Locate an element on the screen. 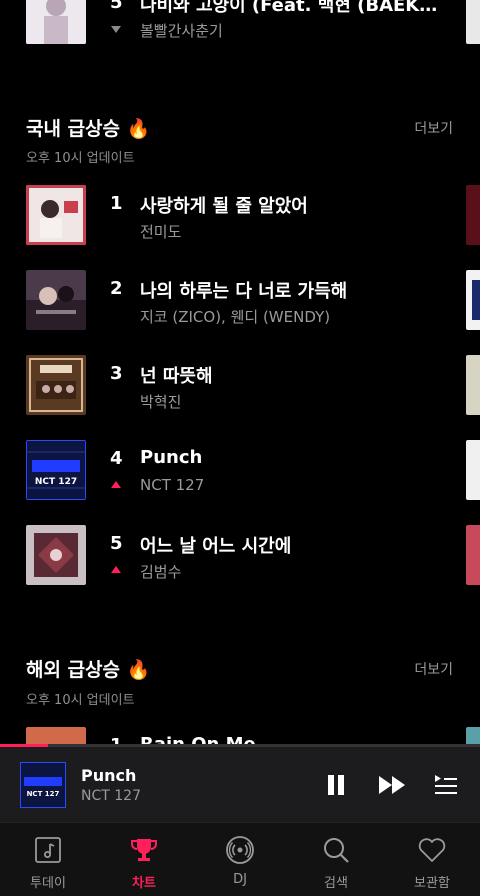  tab-label: 검색 is located at coordinates (336, 883).